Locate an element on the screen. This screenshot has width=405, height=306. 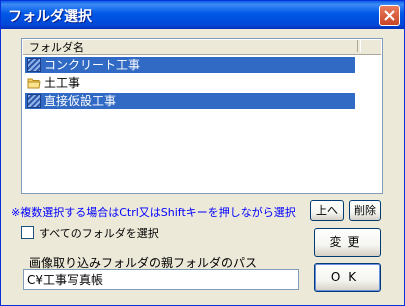
parent-path-input is located at coordinates (161, 279).